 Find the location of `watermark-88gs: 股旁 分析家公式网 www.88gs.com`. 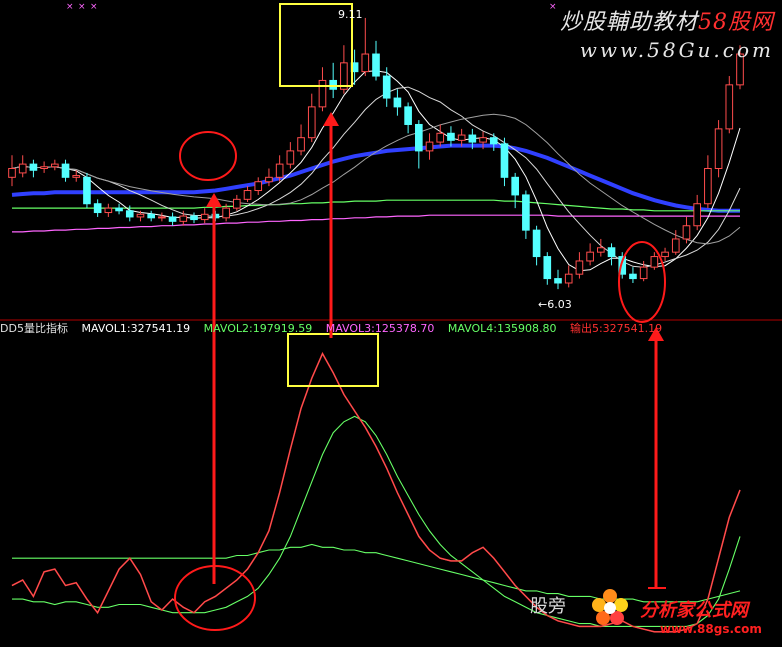

watermark-88gs: 股旁 分析家公式网 www.88gs.com is located at coordinates (646, 612).